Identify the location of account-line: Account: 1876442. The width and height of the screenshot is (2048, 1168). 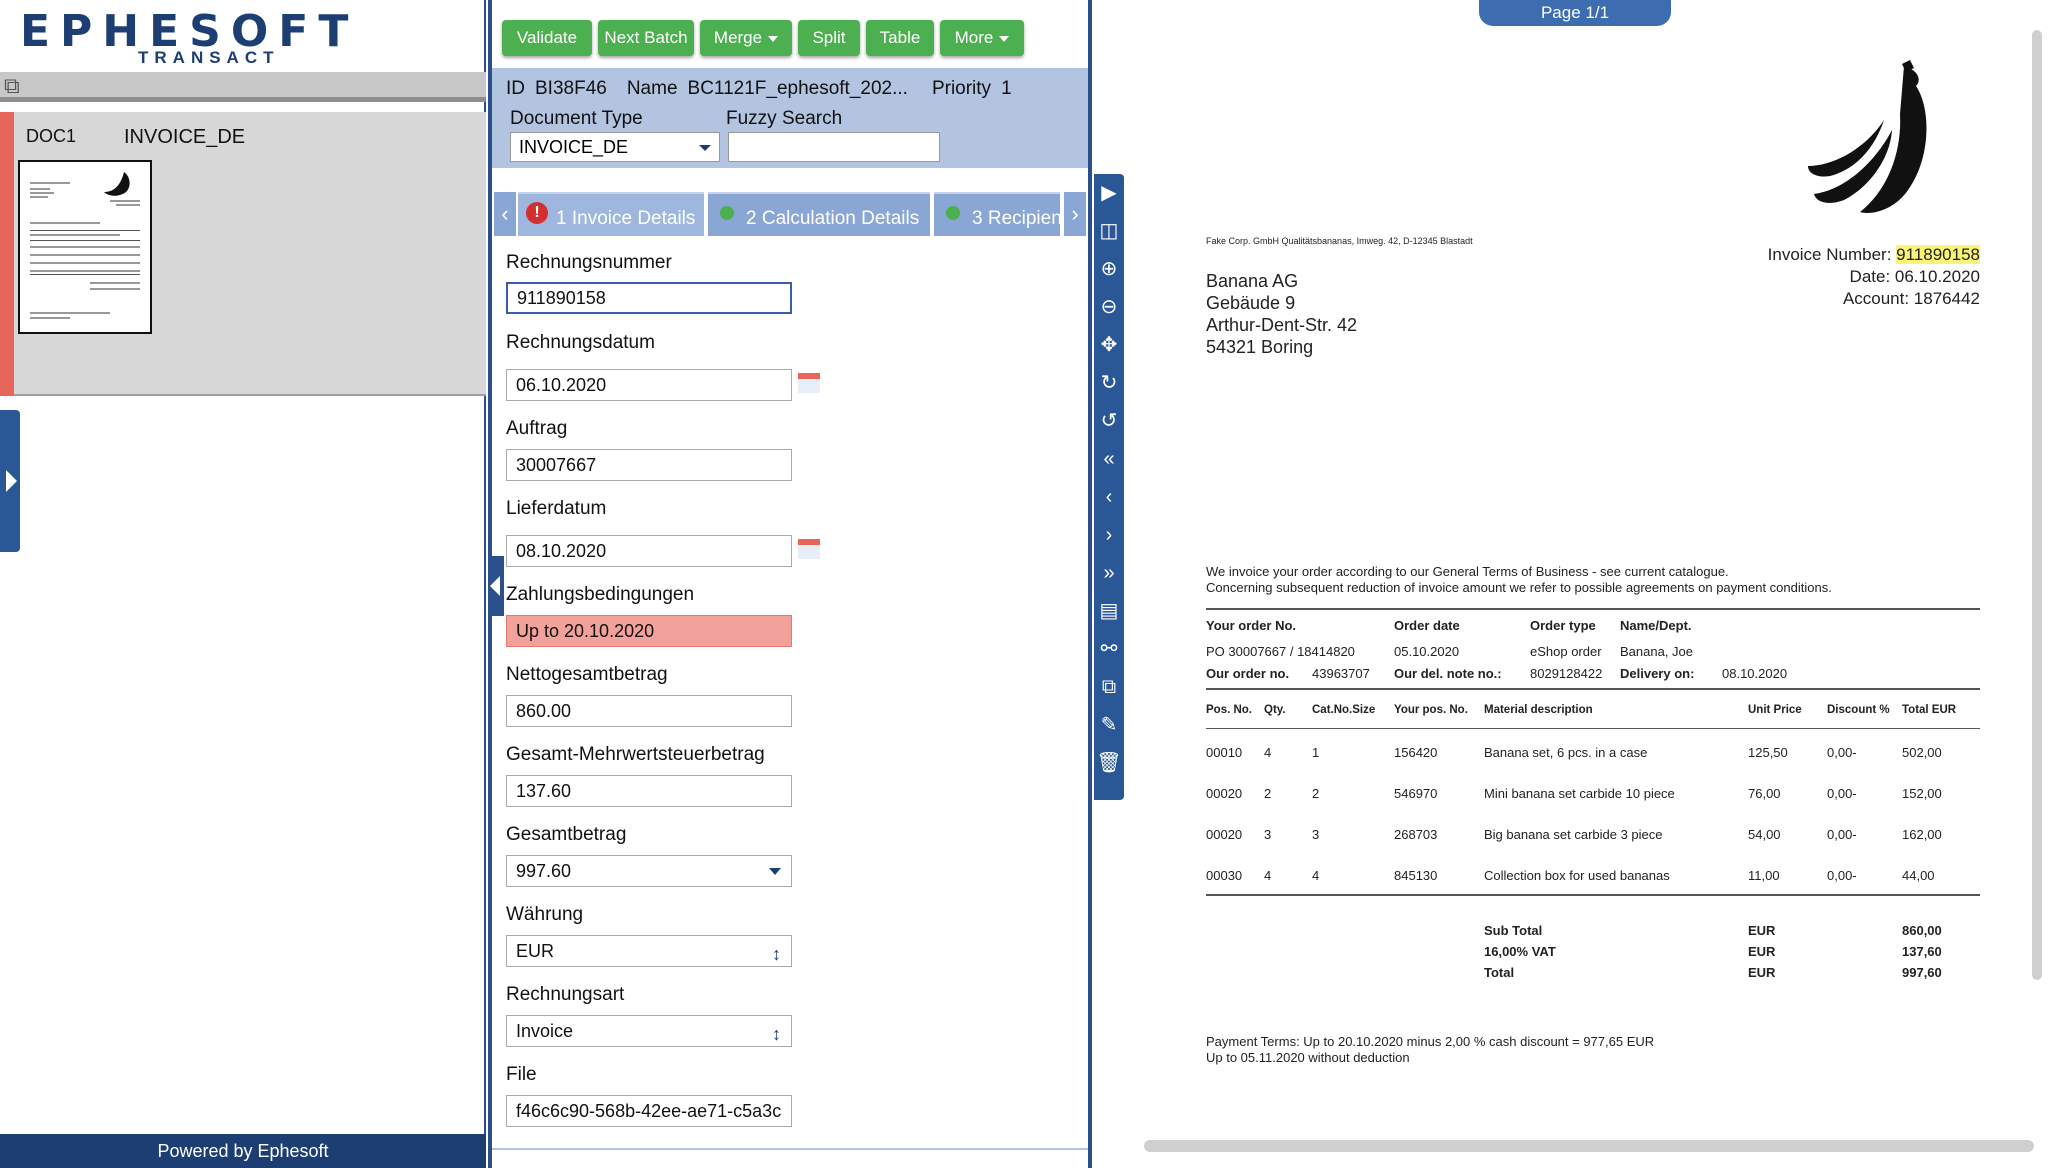
(1911, 298).